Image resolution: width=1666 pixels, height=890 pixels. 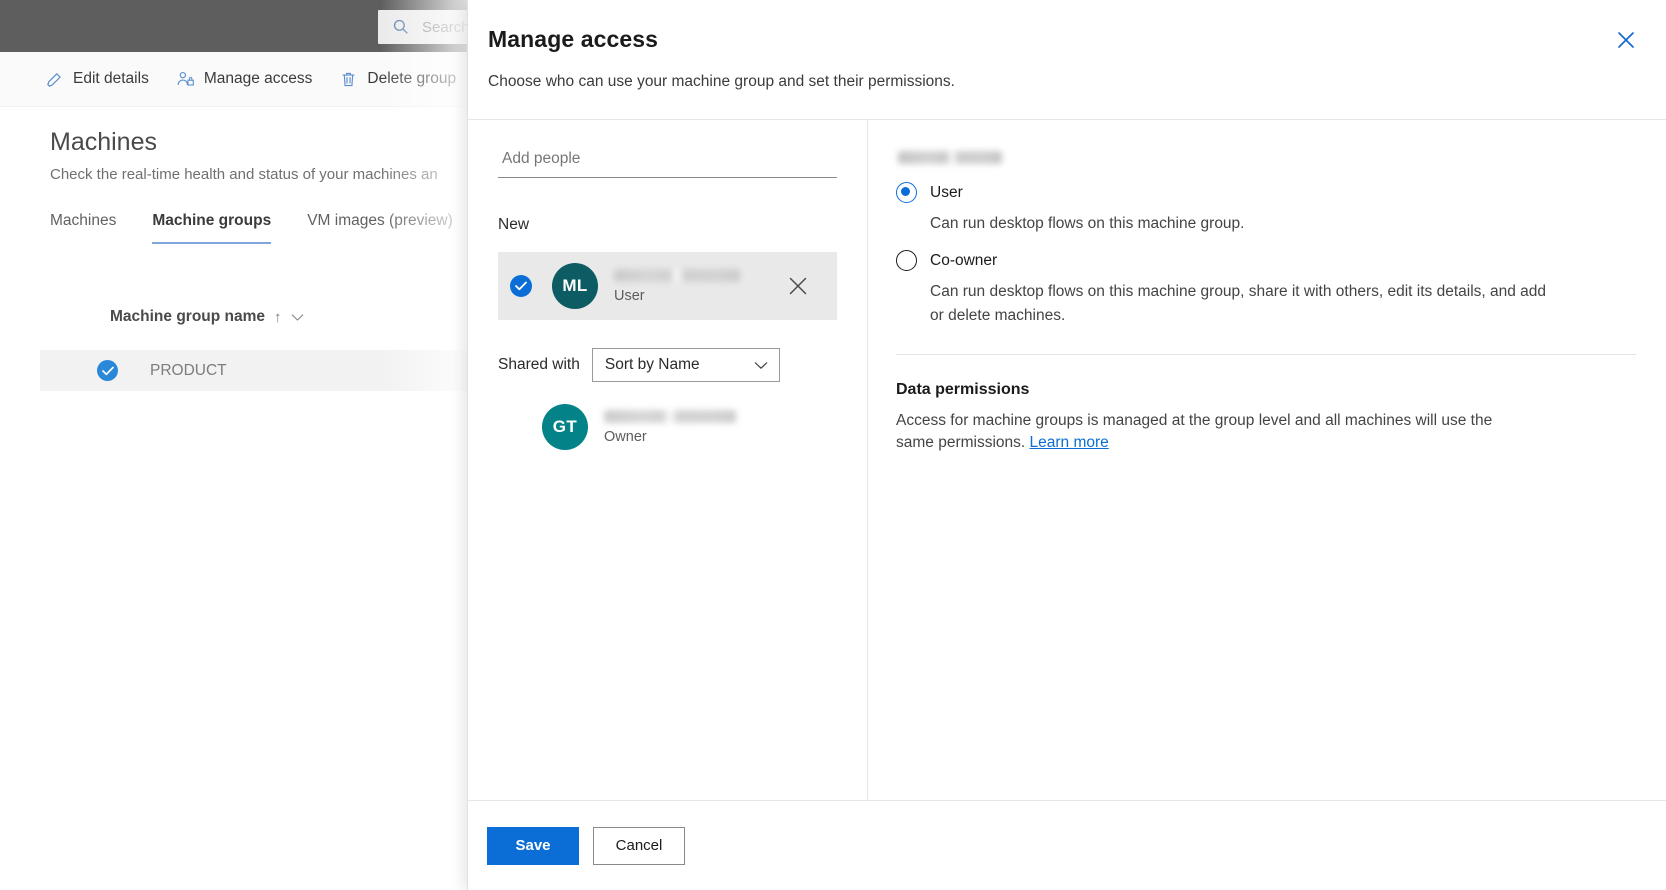 I want to click on save-button: Save, so click(x=533, y=845).